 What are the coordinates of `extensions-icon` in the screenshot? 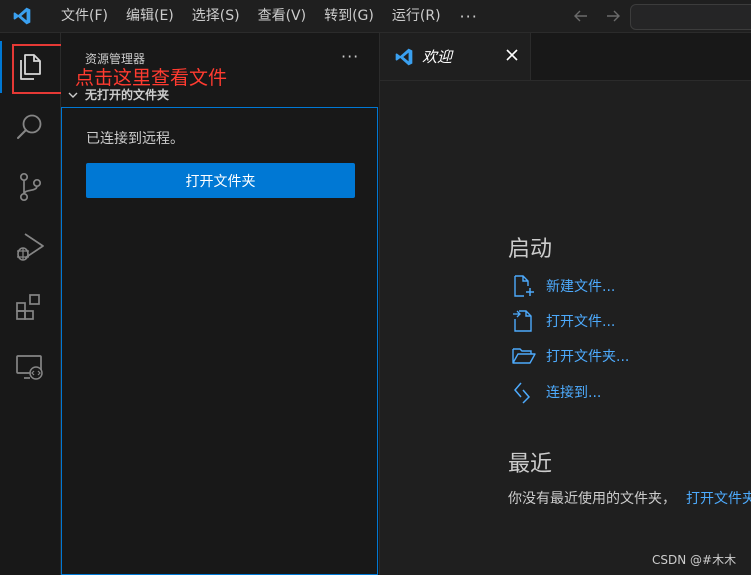 It's located at (28, 307).